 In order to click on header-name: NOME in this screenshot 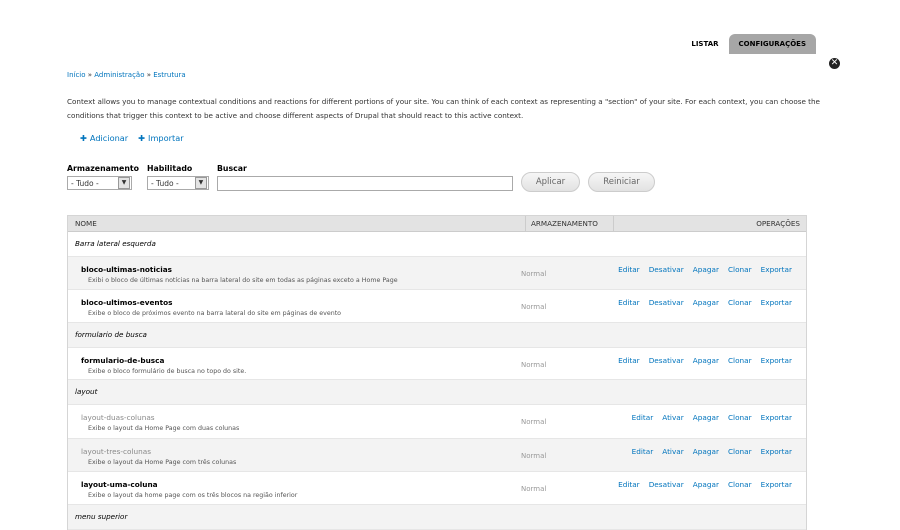, I will do `click(86, 223)`.